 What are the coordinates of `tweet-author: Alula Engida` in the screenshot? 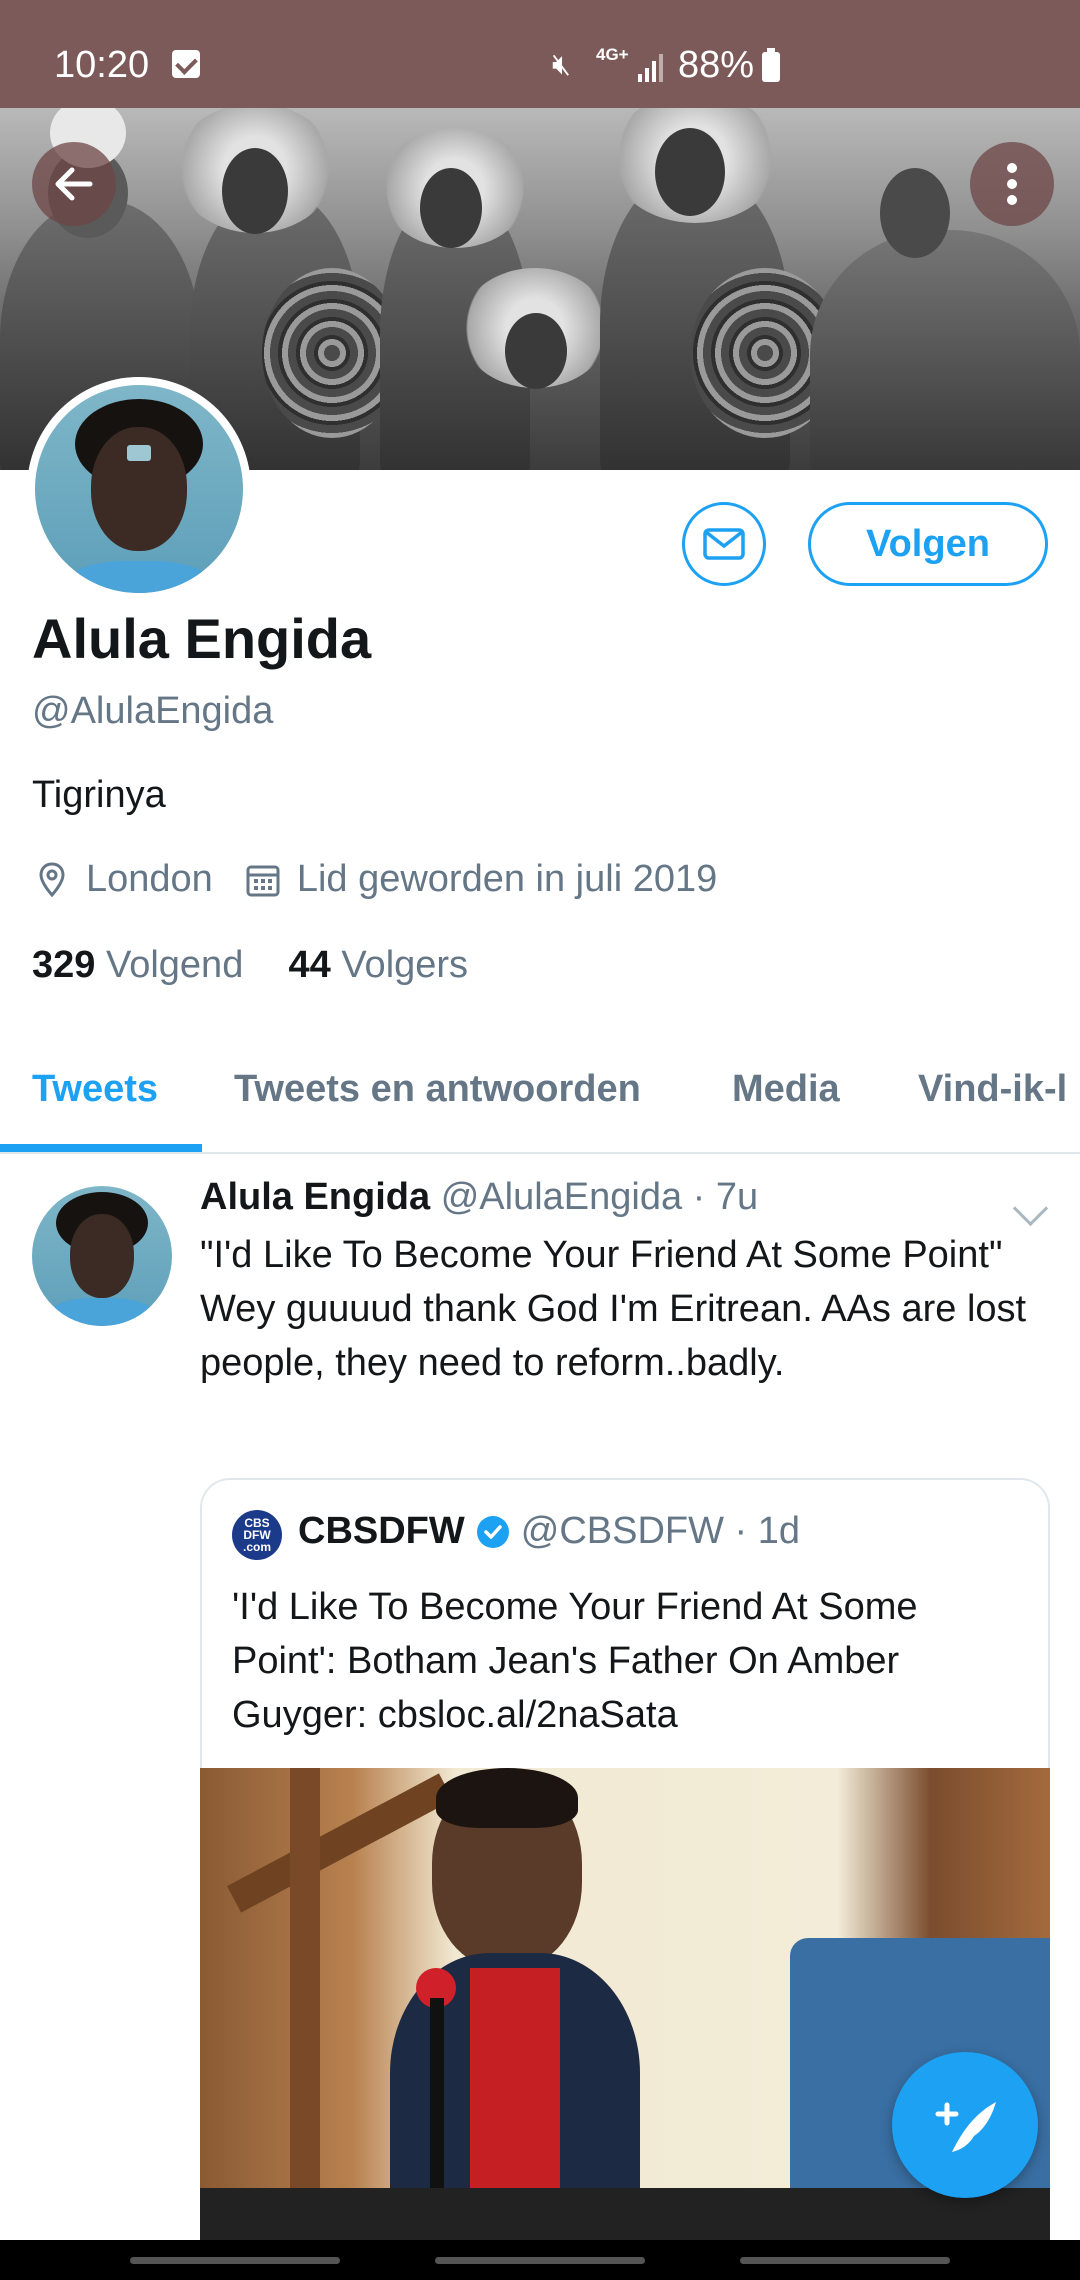 It's located at (315, 1197).